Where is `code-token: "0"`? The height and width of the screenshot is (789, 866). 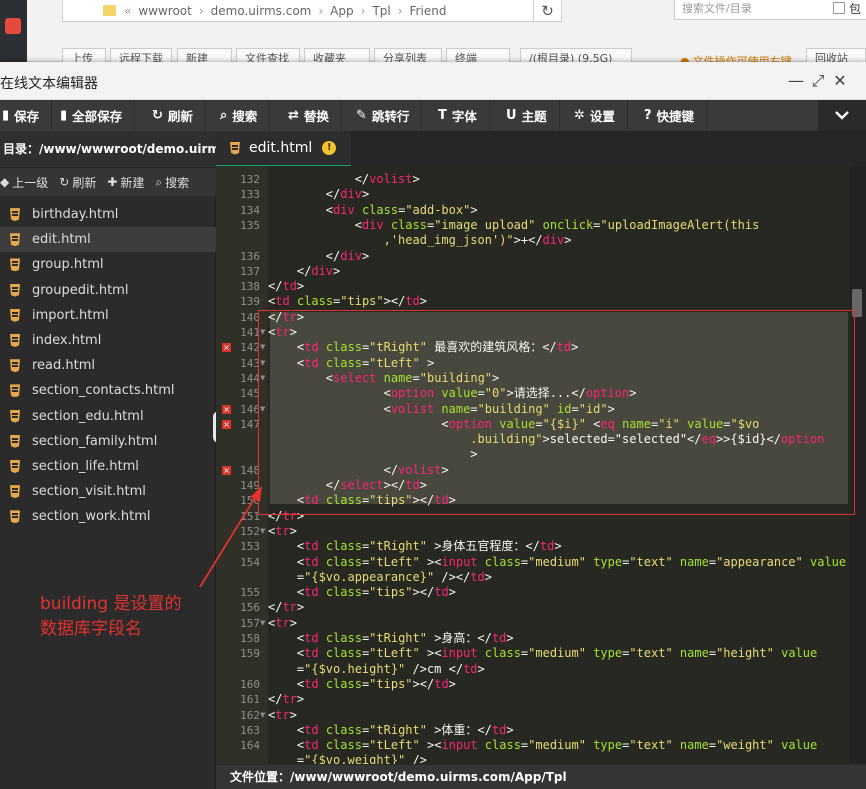
code-token: "0" is located at coordinates (495, 393).